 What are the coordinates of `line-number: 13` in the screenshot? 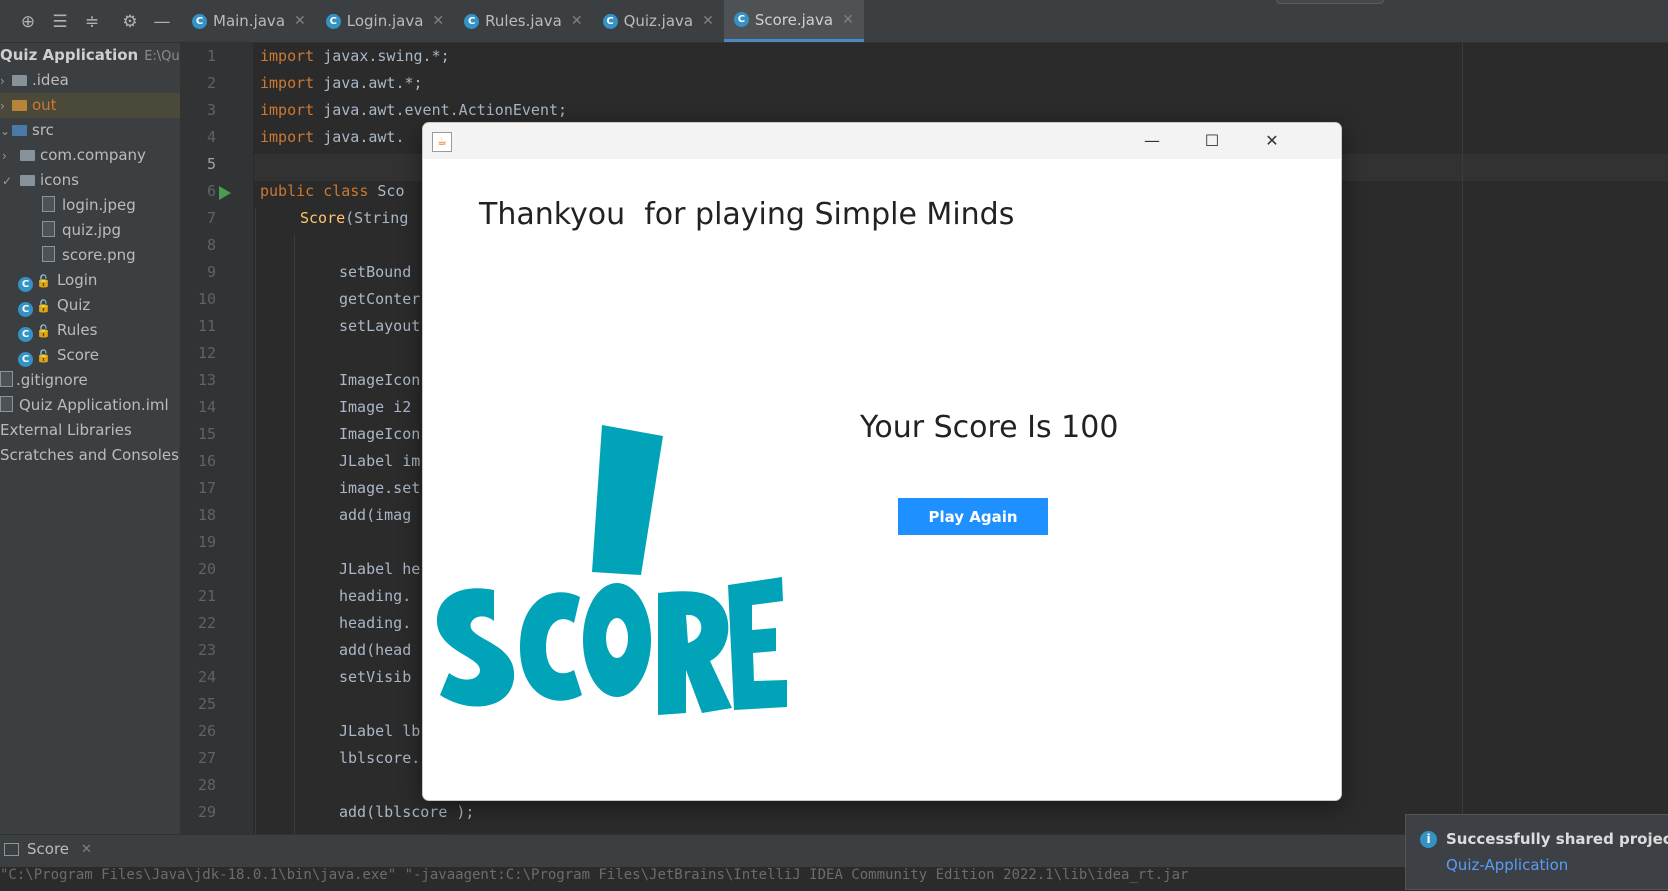 It's located at (206, 380).